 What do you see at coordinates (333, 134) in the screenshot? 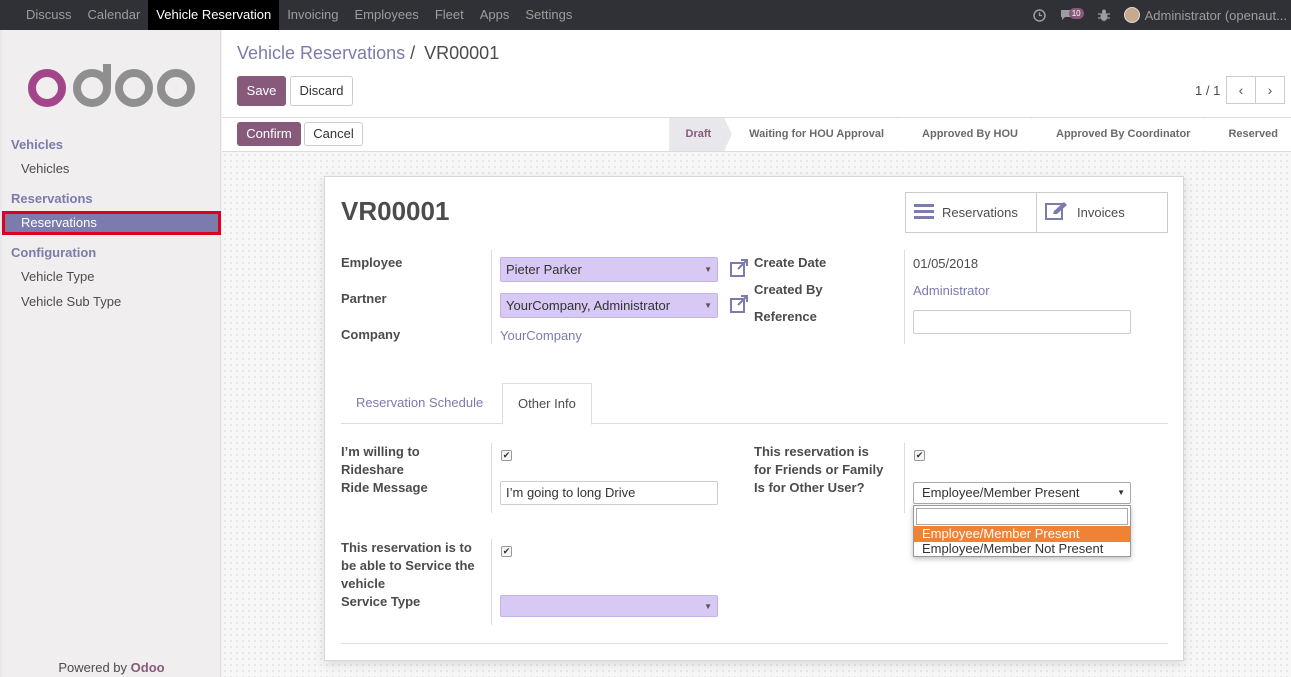
I see `cancel-button: Cancel` at bounding box center [333, 134].